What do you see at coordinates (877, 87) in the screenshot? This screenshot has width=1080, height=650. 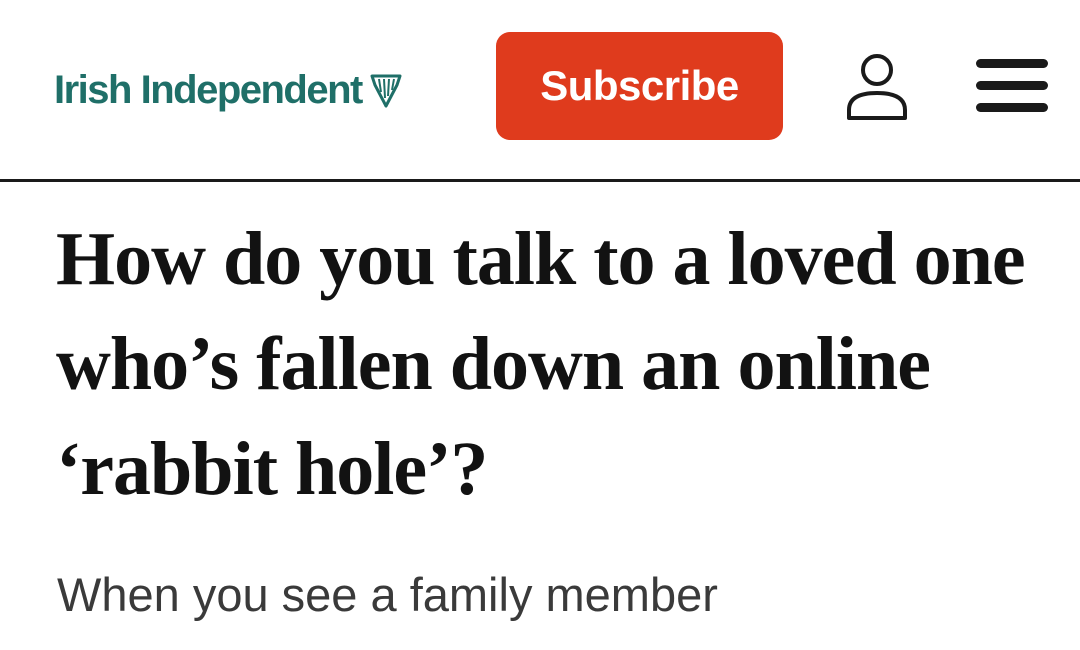 I see `user-icon` at bounding box center [877, 87].